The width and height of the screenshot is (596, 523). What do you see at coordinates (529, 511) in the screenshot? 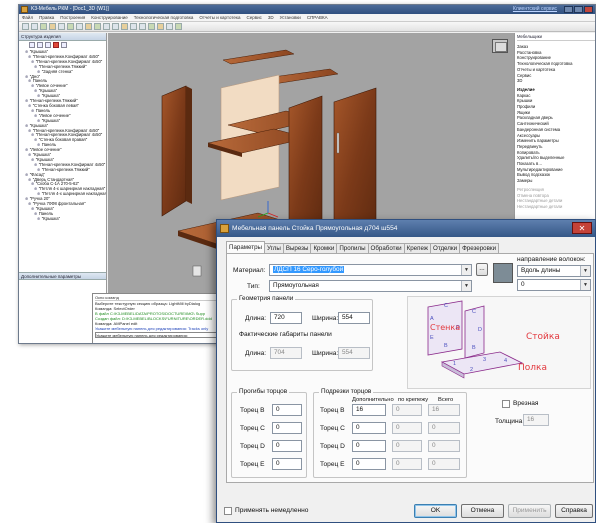
I see `apply-button: Применить` at bounding box center [529, 511].